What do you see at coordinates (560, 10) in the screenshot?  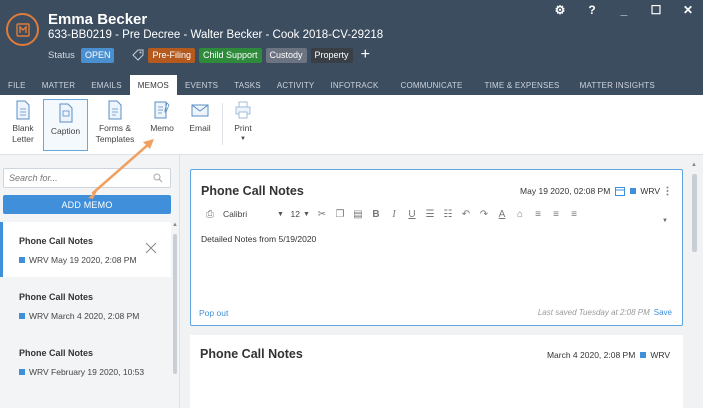 I see `settings-icon: ⚙` at bounding box center [560, 10].